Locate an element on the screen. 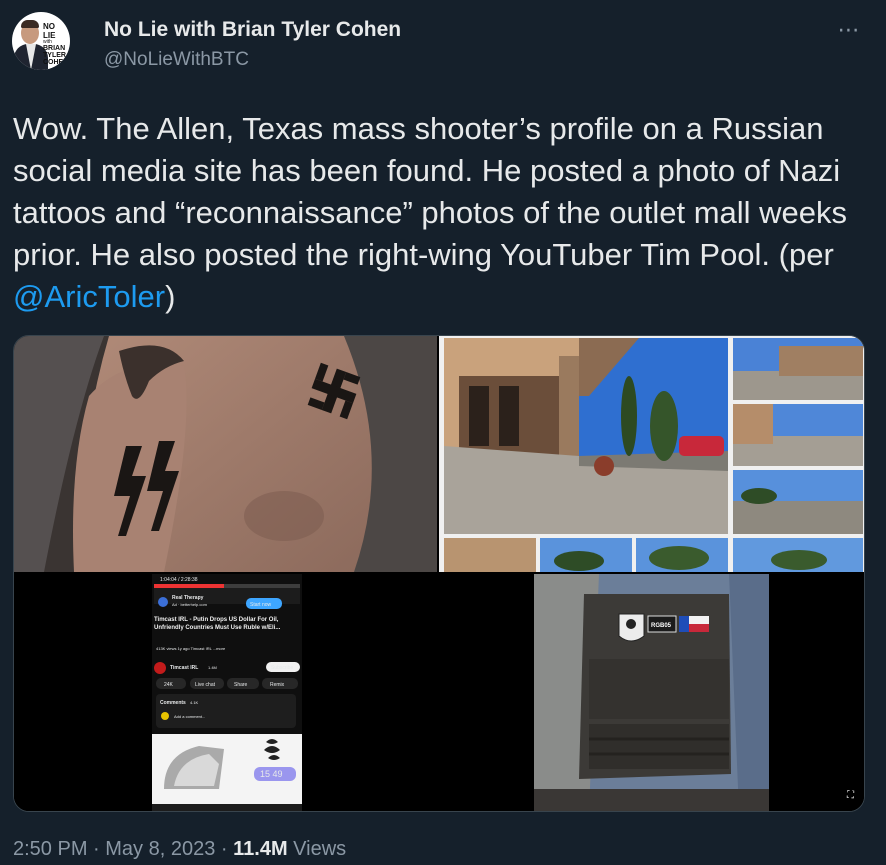  remix-label: Remix is located at coordinates (277, 685).